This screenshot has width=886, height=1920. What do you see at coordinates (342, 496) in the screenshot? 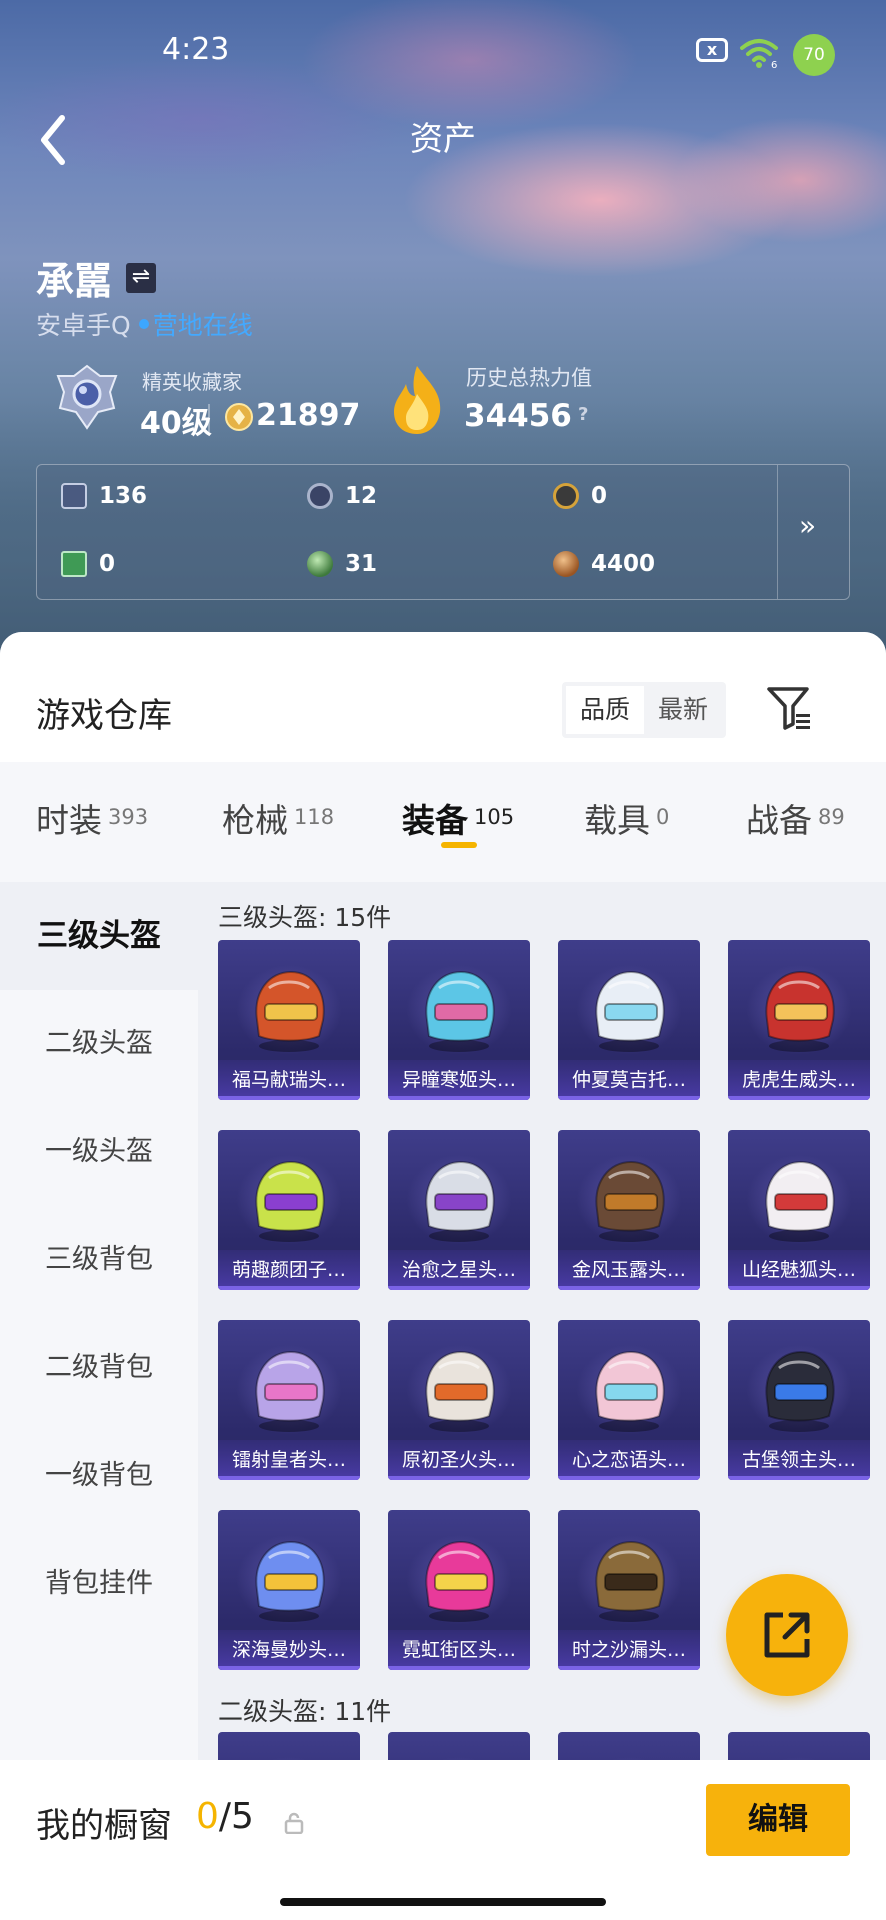
I see `stat-item: 12` at bounding box center [342, 496].